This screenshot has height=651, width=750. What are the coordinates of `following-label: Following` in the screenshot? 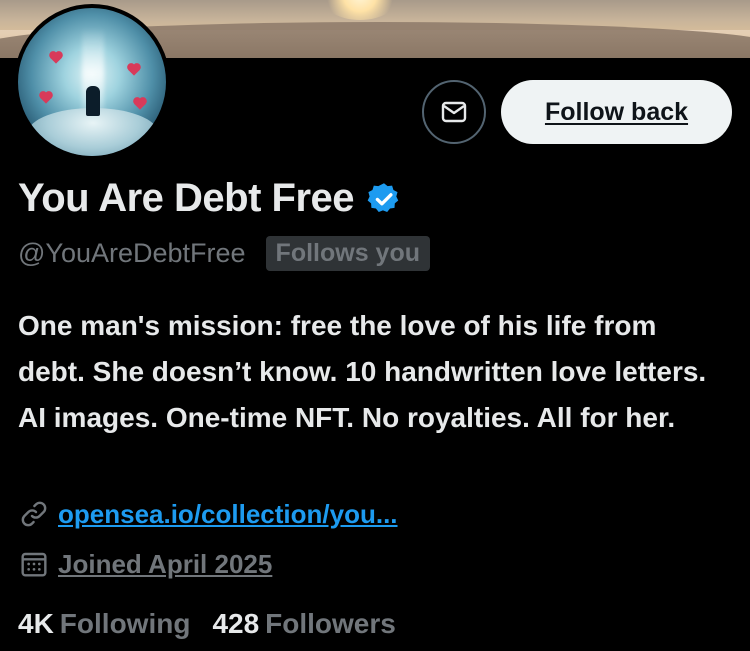 It's located at (125, 623).